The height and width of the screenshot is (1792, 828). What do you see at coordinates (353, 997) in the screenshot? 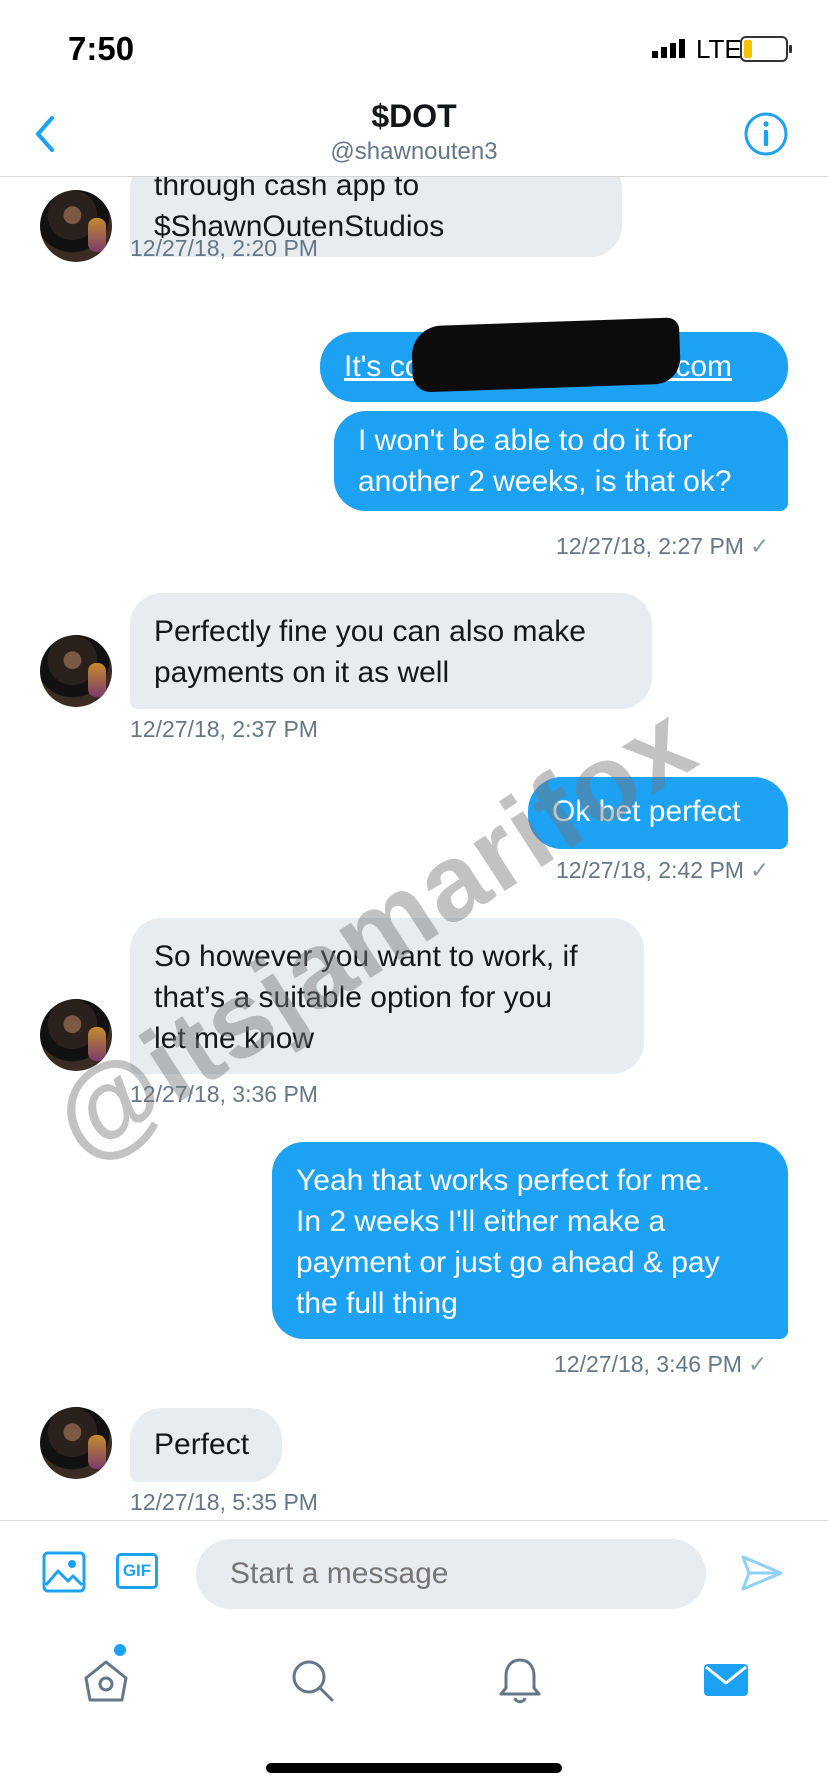
I see `message-line: that’s a suitable option for you` at bounding box center [353, 997].